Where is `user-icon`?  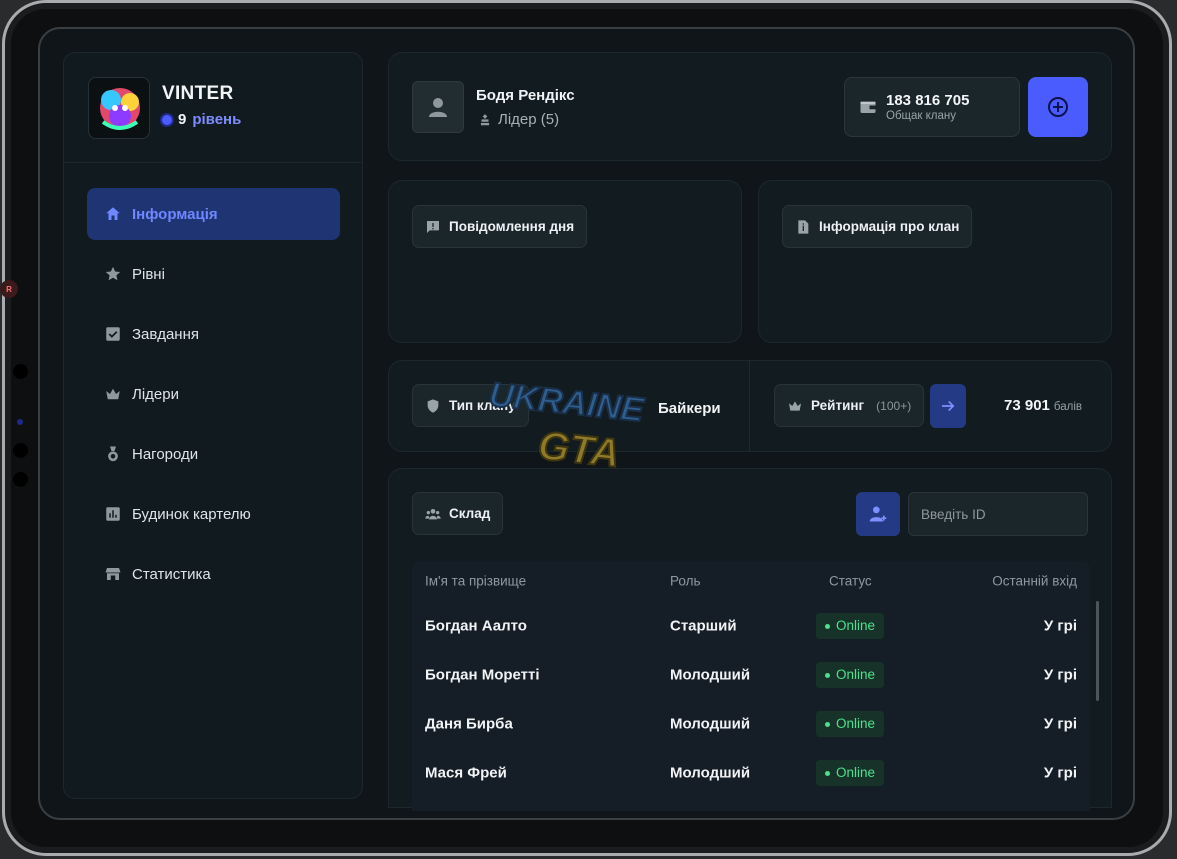 user-icon is located at coordinates (438, 107).